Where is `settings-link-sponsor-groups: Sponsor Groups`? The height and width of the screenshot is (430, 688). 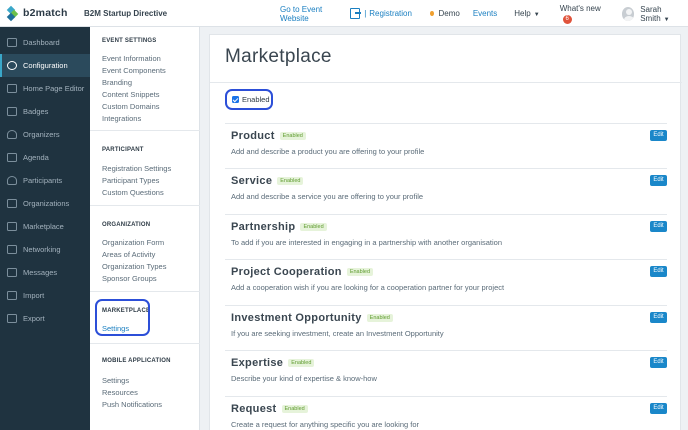
settings-link-sponsor-groups: Sponsor Groups is located at coordinates (129, 278).